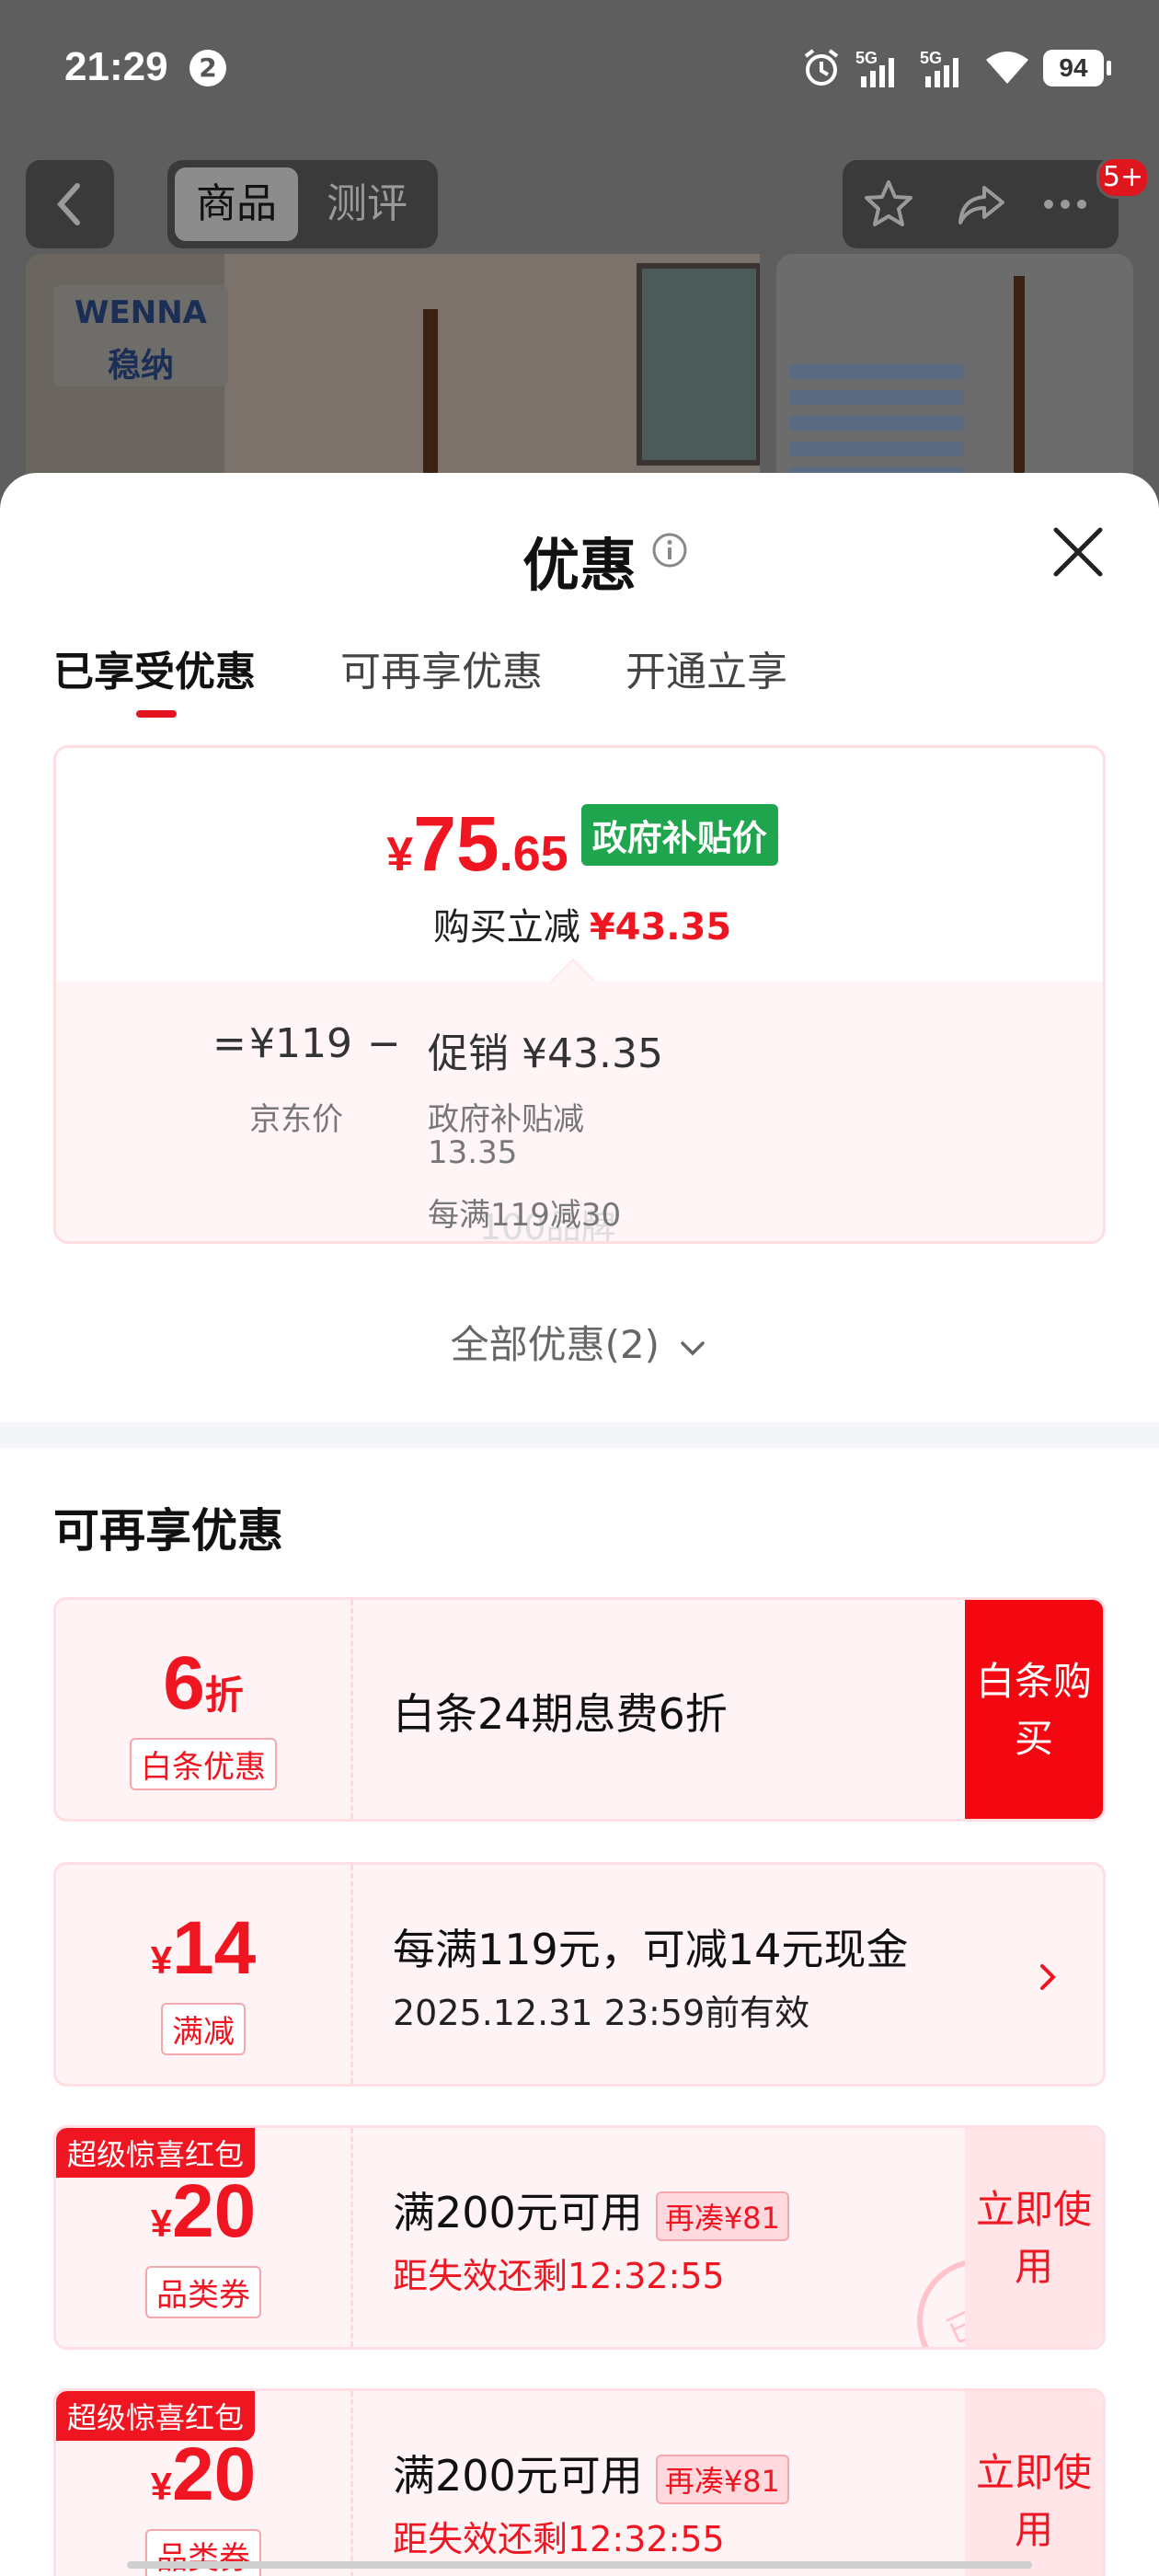  I want to click on close-icon, so click(1078, 552).